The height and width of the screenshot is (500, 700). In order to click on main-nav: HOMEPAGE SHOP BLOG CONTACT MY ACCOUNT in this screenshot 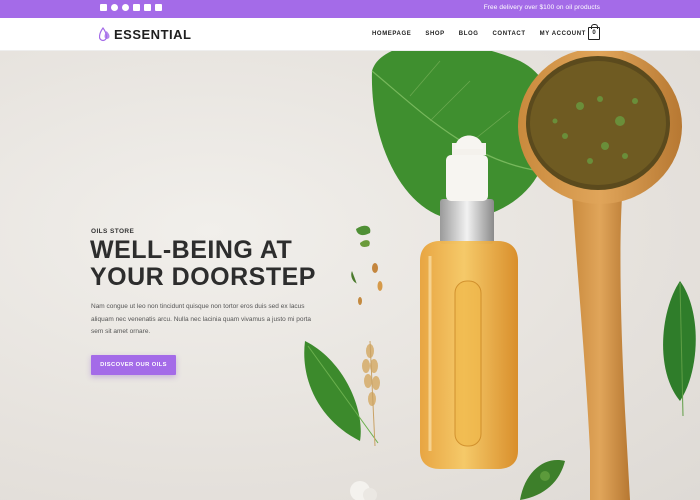, I will do `click(479, 34)`.